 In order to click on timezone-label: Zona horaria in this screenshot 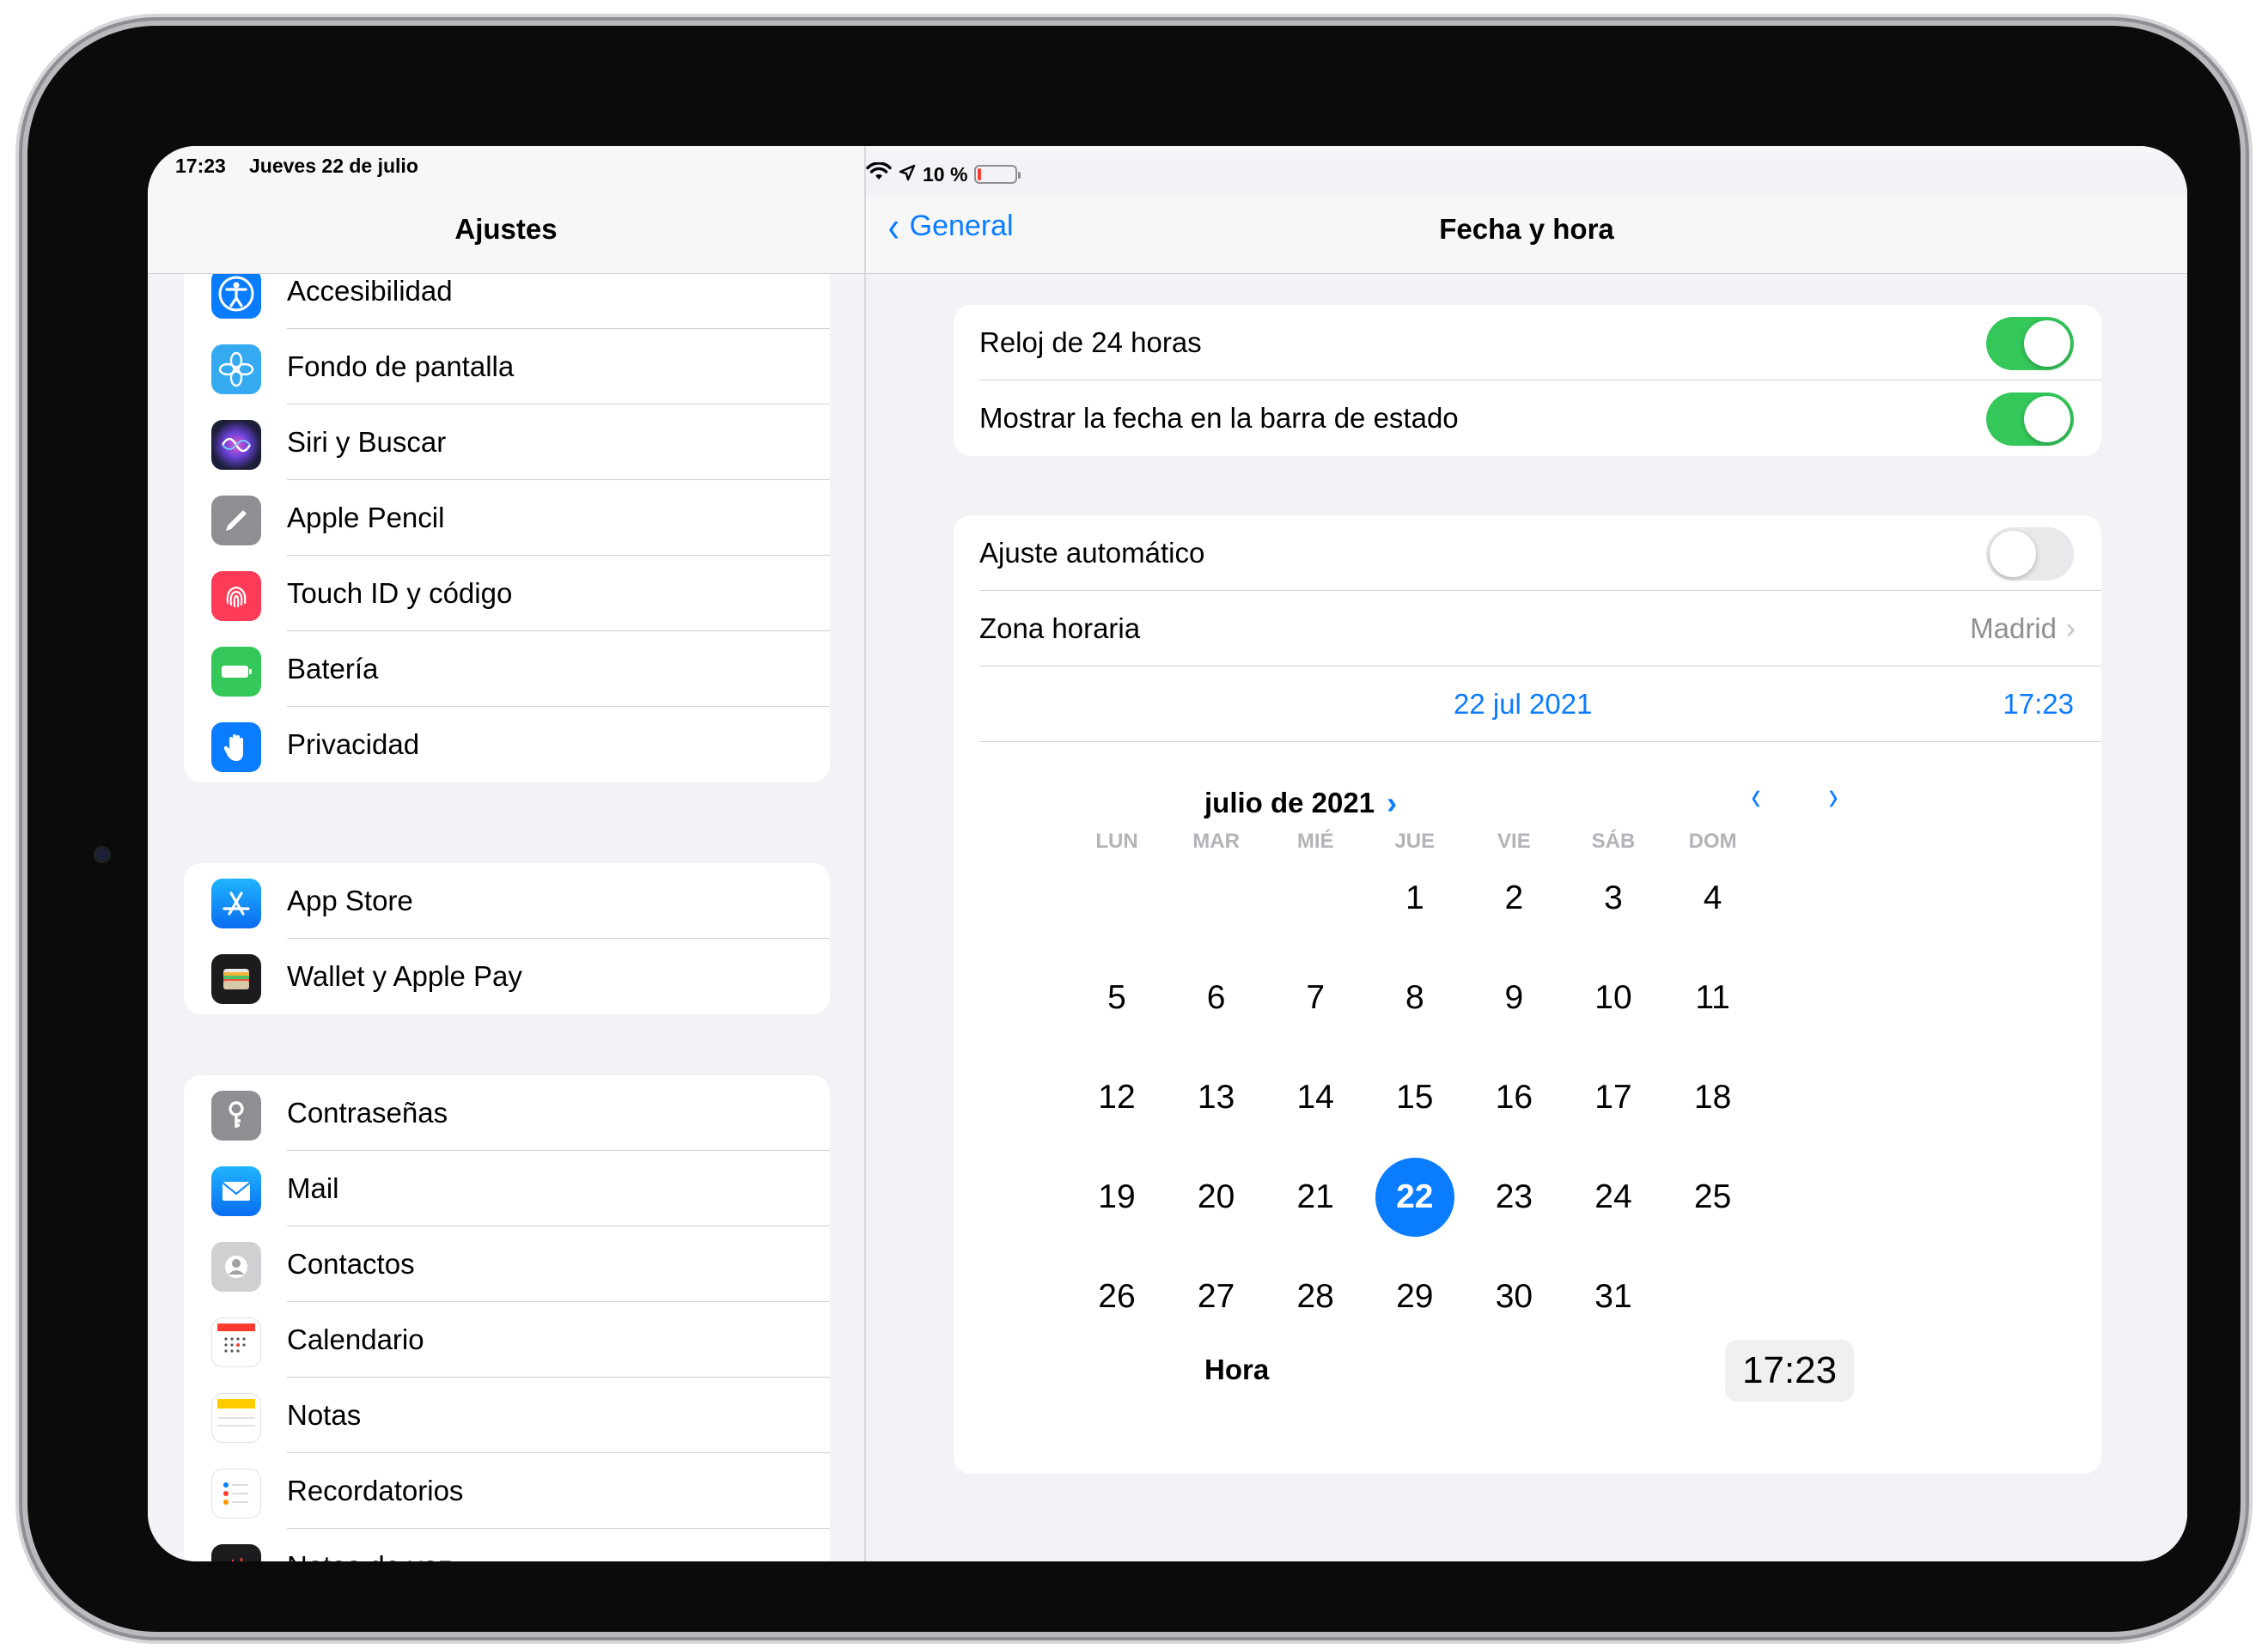, I will do `click(1060, 628)`.